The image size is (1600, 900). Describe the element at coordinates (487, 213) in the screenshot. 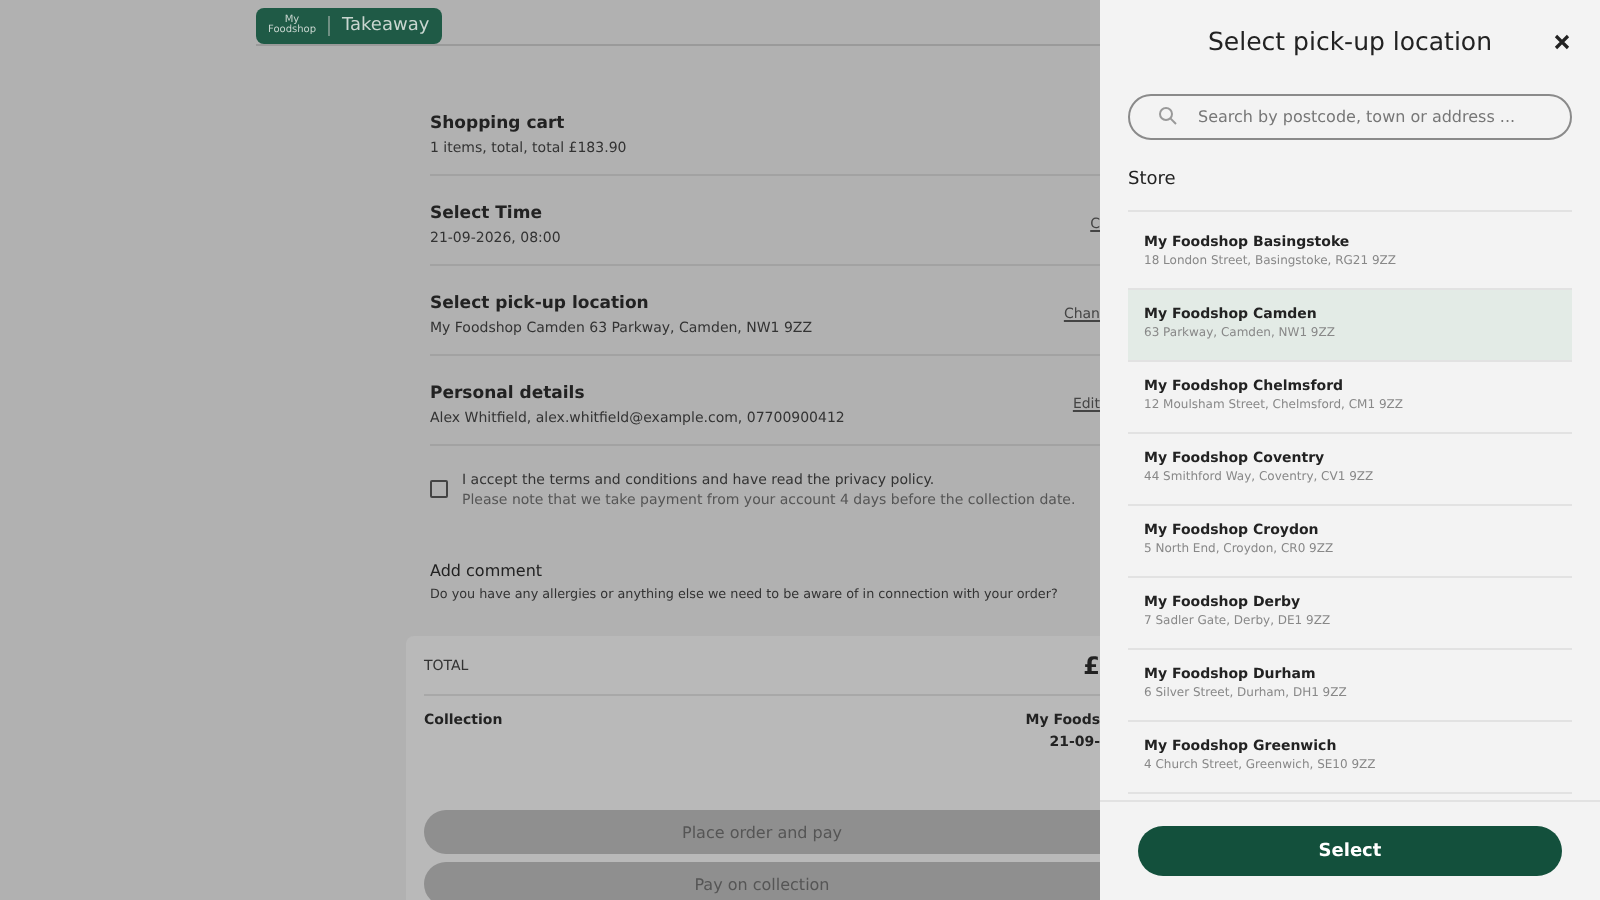

I see `section-title: Select Time` at that location.